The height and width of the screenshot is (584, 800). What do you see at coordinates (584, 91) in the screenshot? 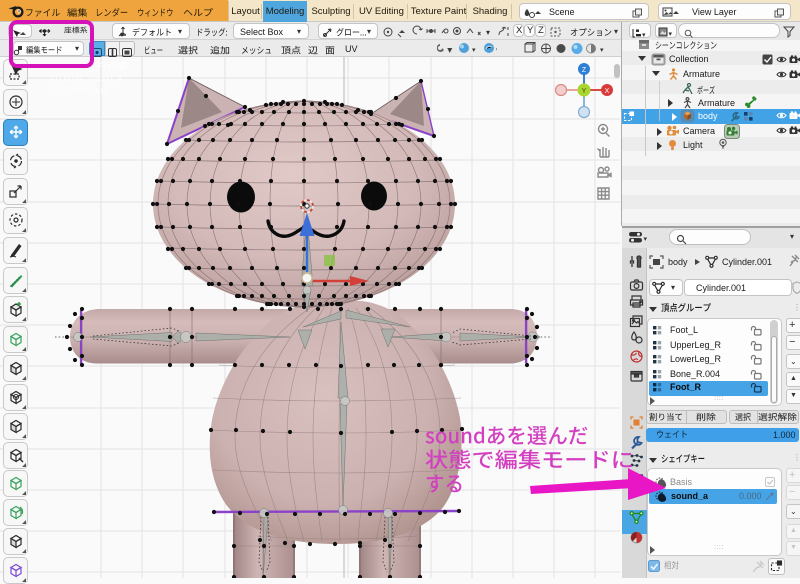
I see `svg-text: Y` at bounding box center [584, 91].